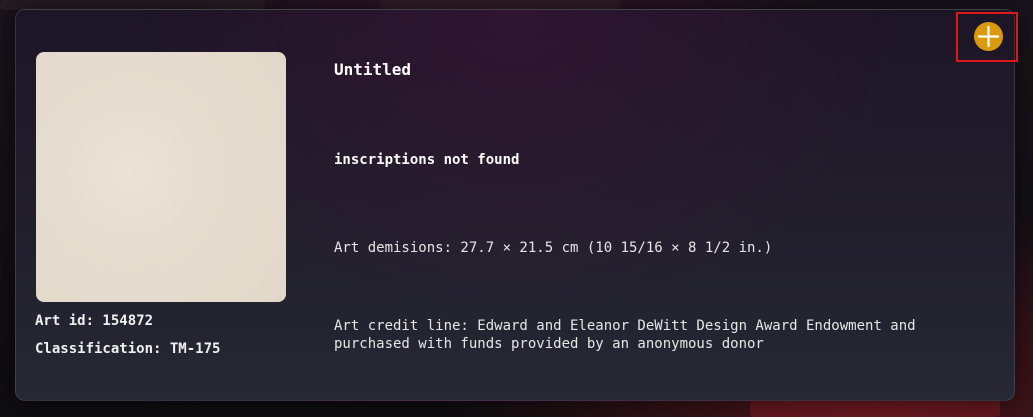  What do you see at coordinates (128, 349) in the screenshot?
I see `classification-label: Classification: TM-175` at bounding box center [128, 349].